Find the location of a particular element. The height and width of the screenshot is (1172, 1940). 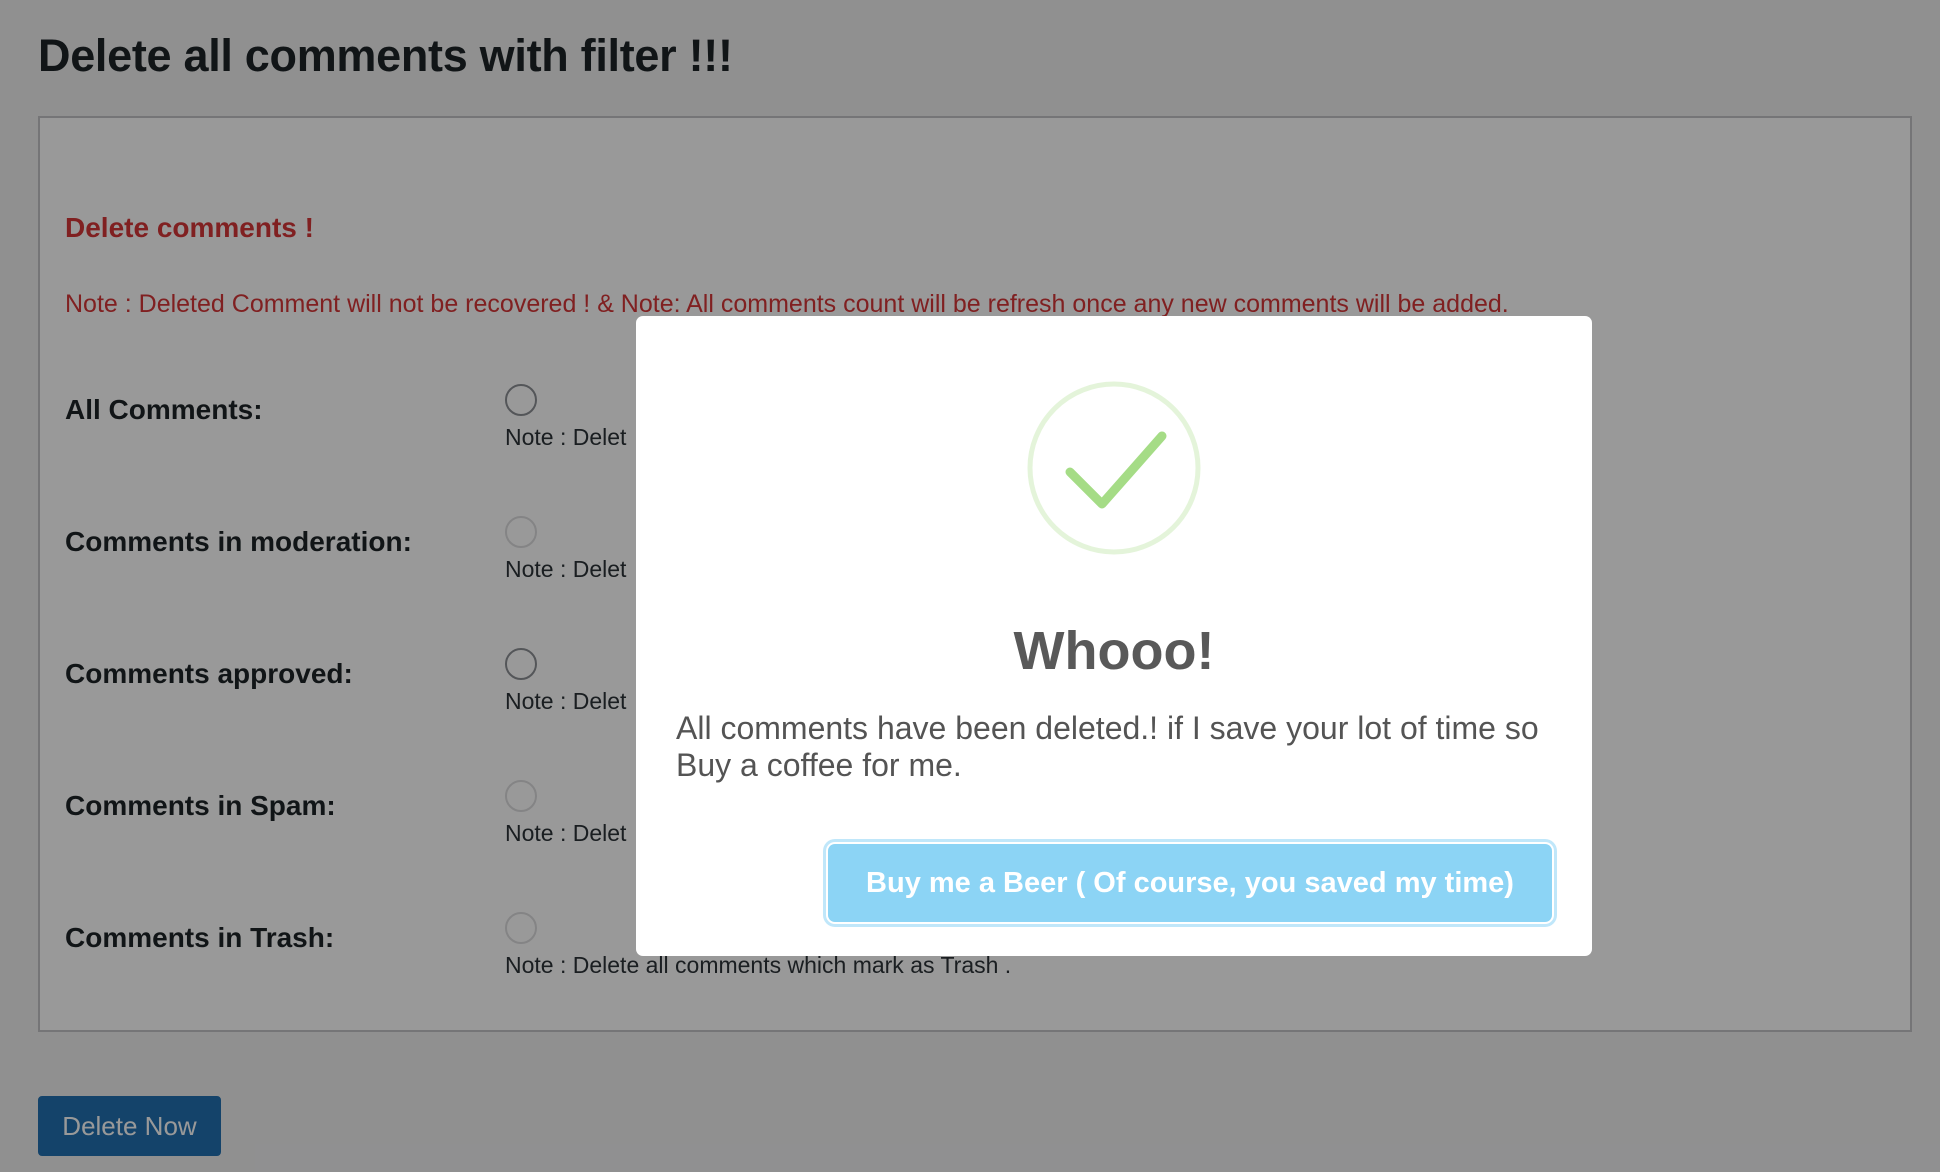

success-check-icon is located at coordinates (1114, 468).